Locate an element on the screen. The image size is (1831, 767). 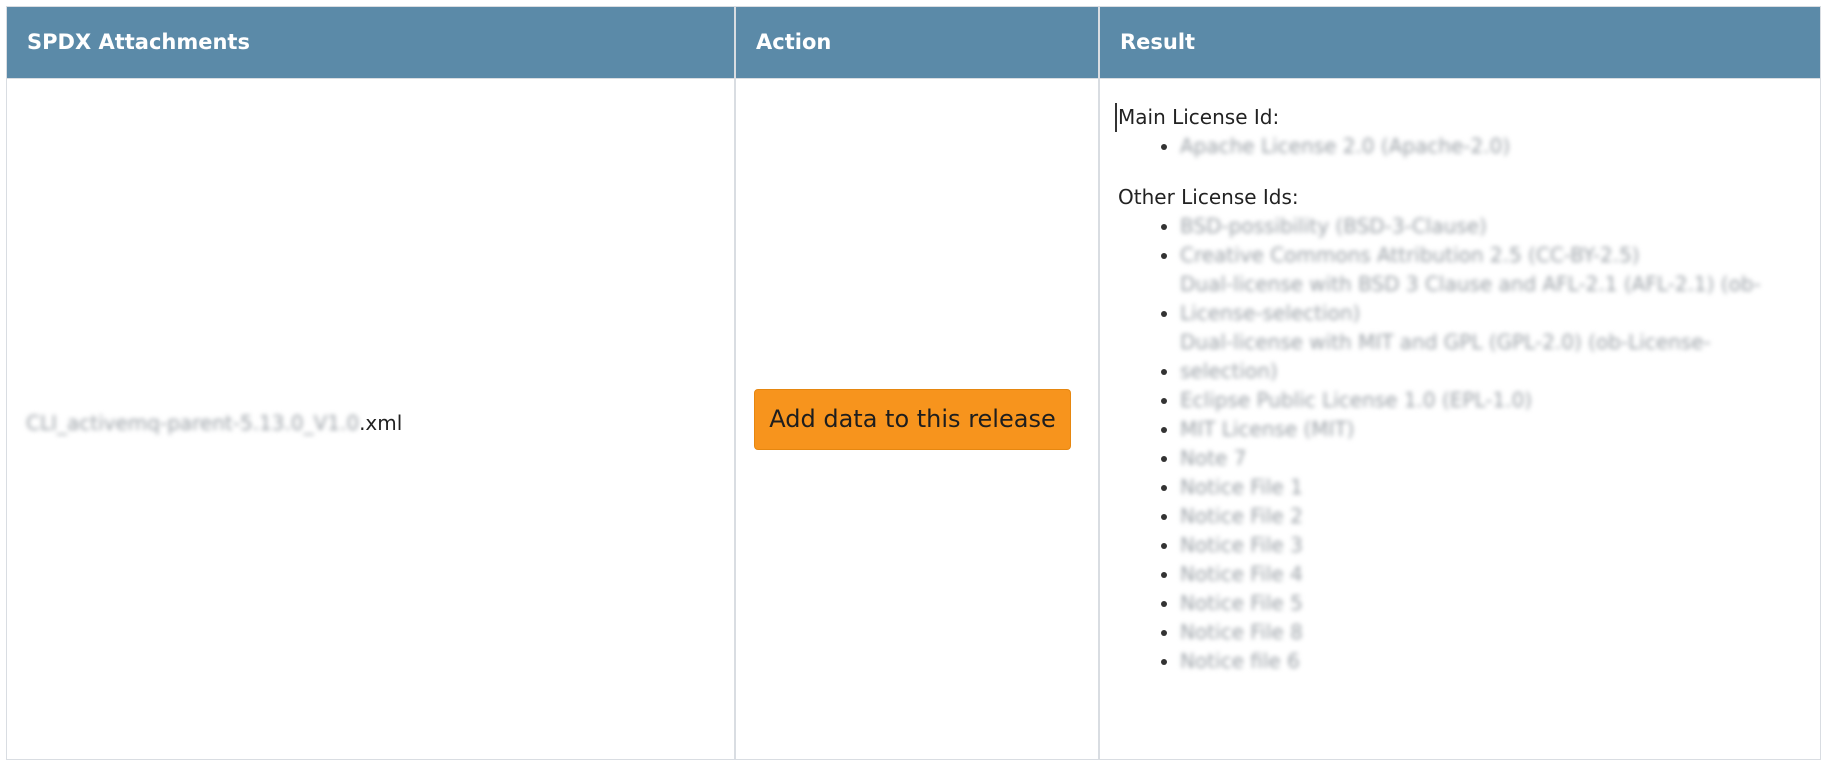
license-list-item: Notice File 4 is located at coordinates (1494, 574).